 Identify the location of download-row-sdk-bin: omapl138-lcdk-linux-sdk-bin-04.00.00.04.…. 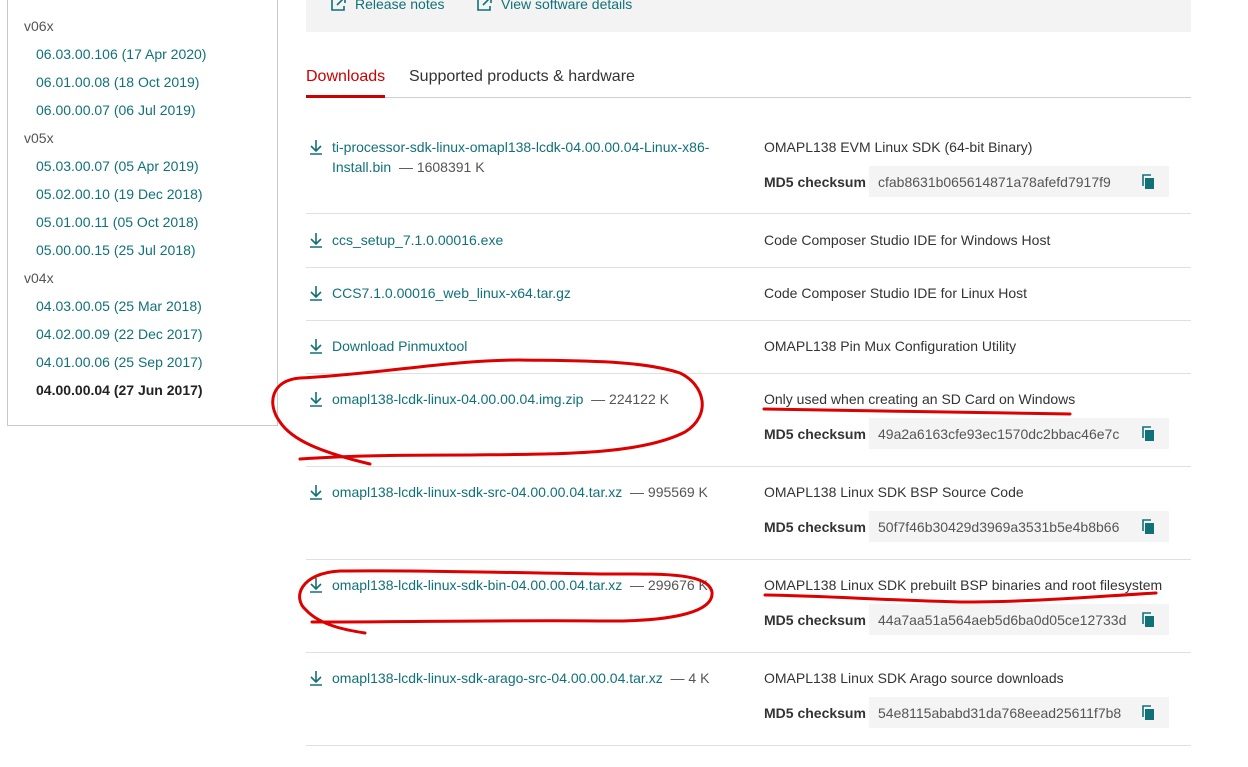
(508, 585).